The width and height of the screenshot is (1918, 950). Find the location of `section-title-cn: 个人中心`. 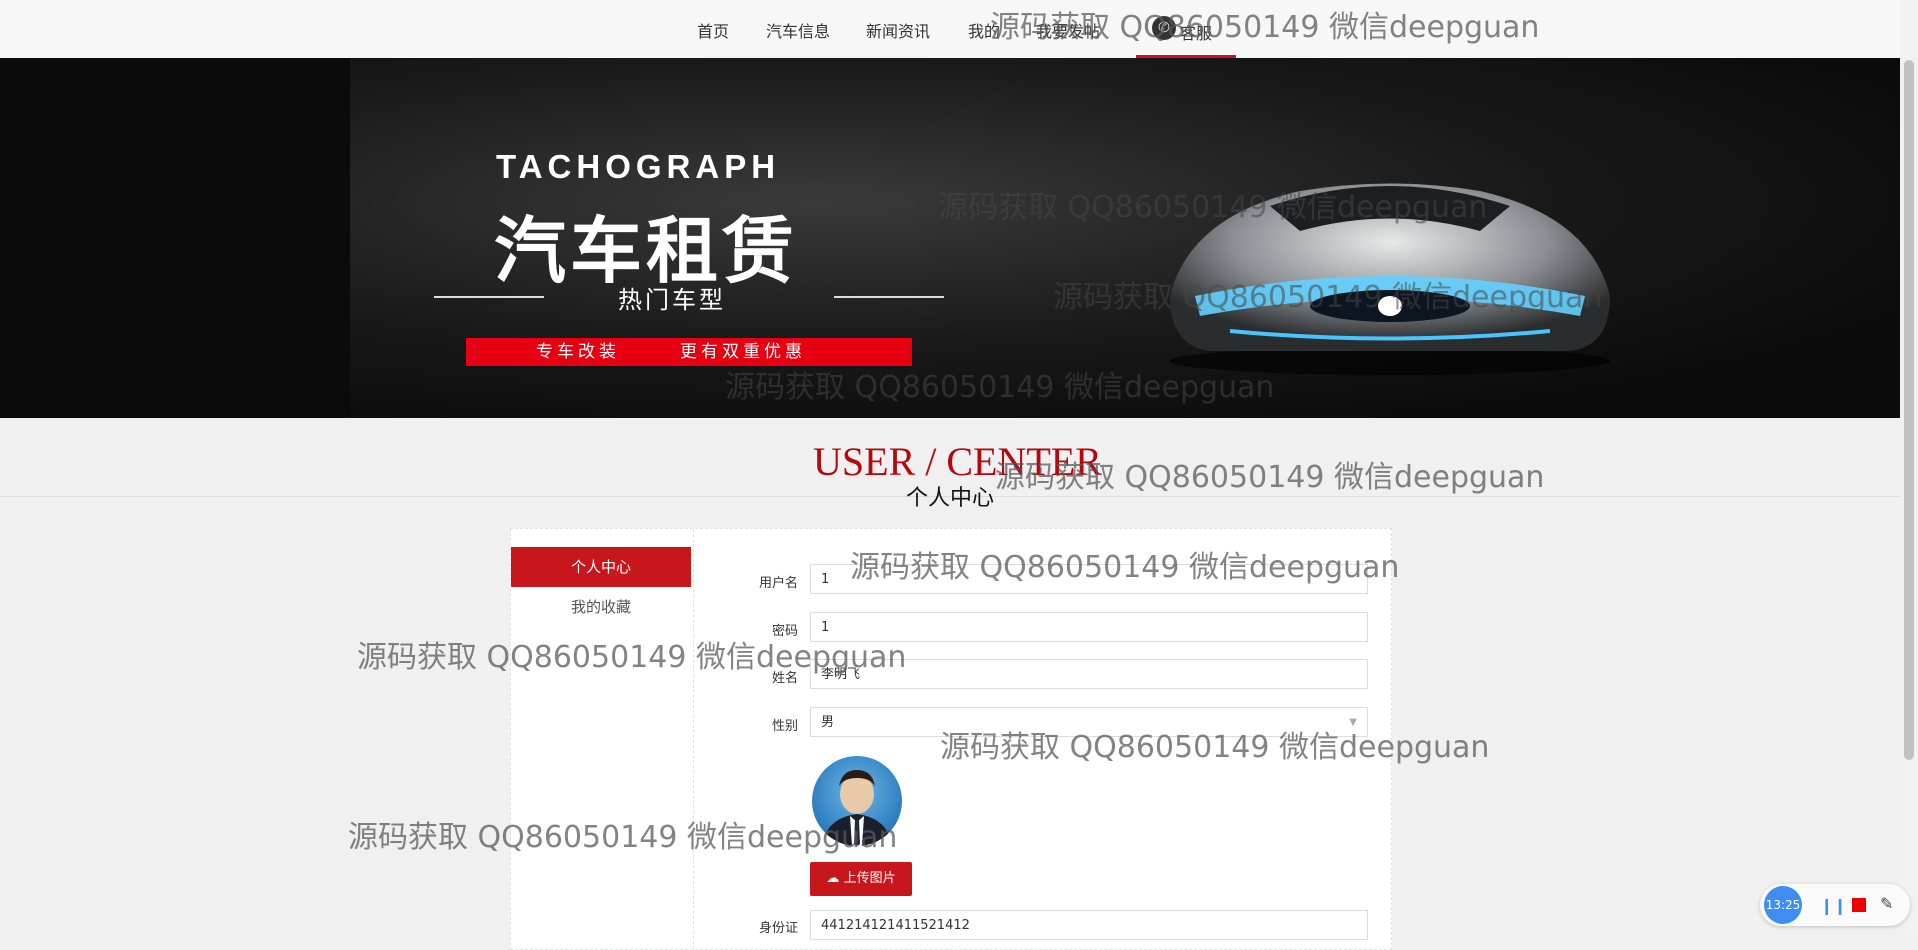

section-title-cn: 个人中心 is located at coordinates (950, 498).